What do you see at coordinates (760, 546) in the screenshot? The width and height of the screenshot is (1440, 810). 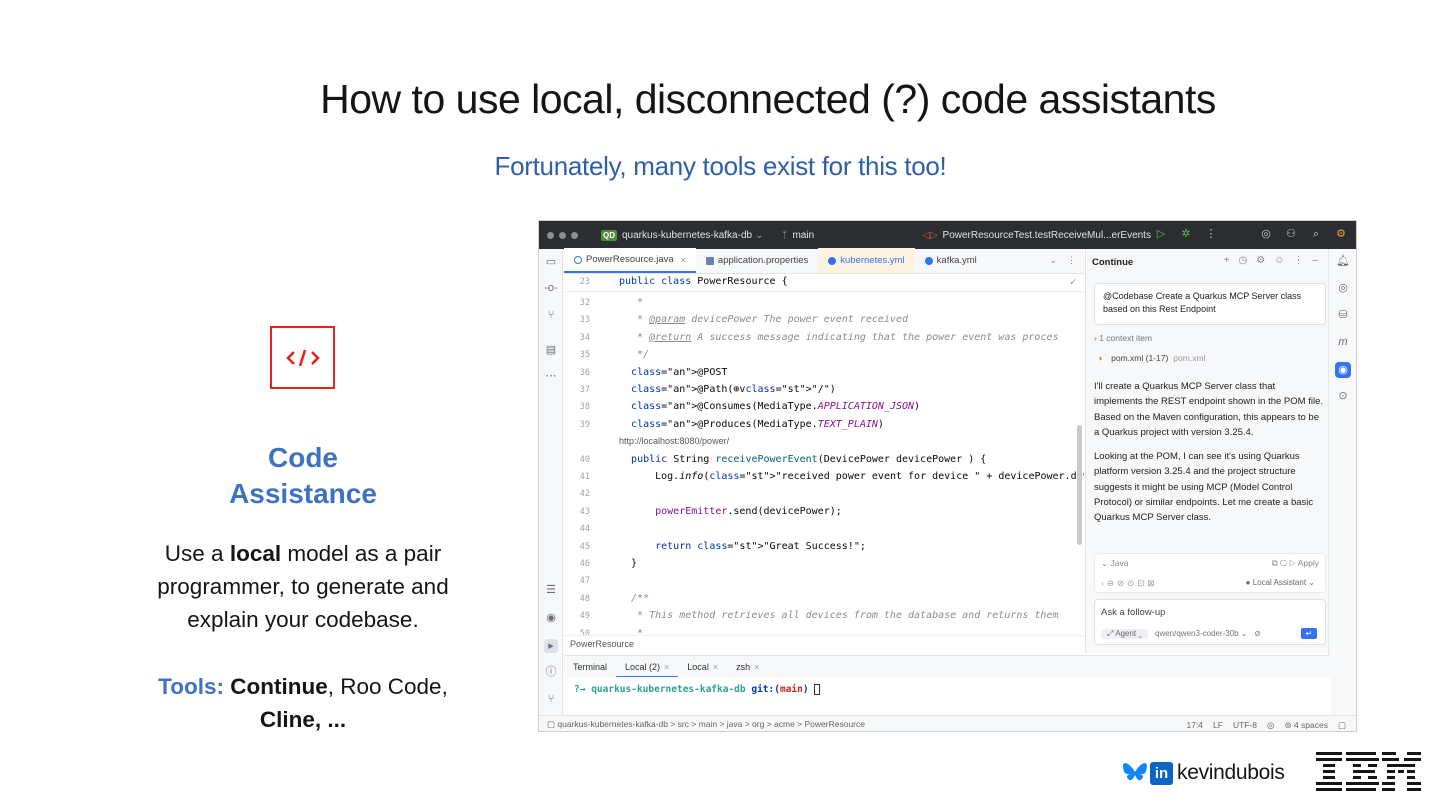 I see `code-line: return class="st">"Great Success!";` at bounding box center [760, 546].